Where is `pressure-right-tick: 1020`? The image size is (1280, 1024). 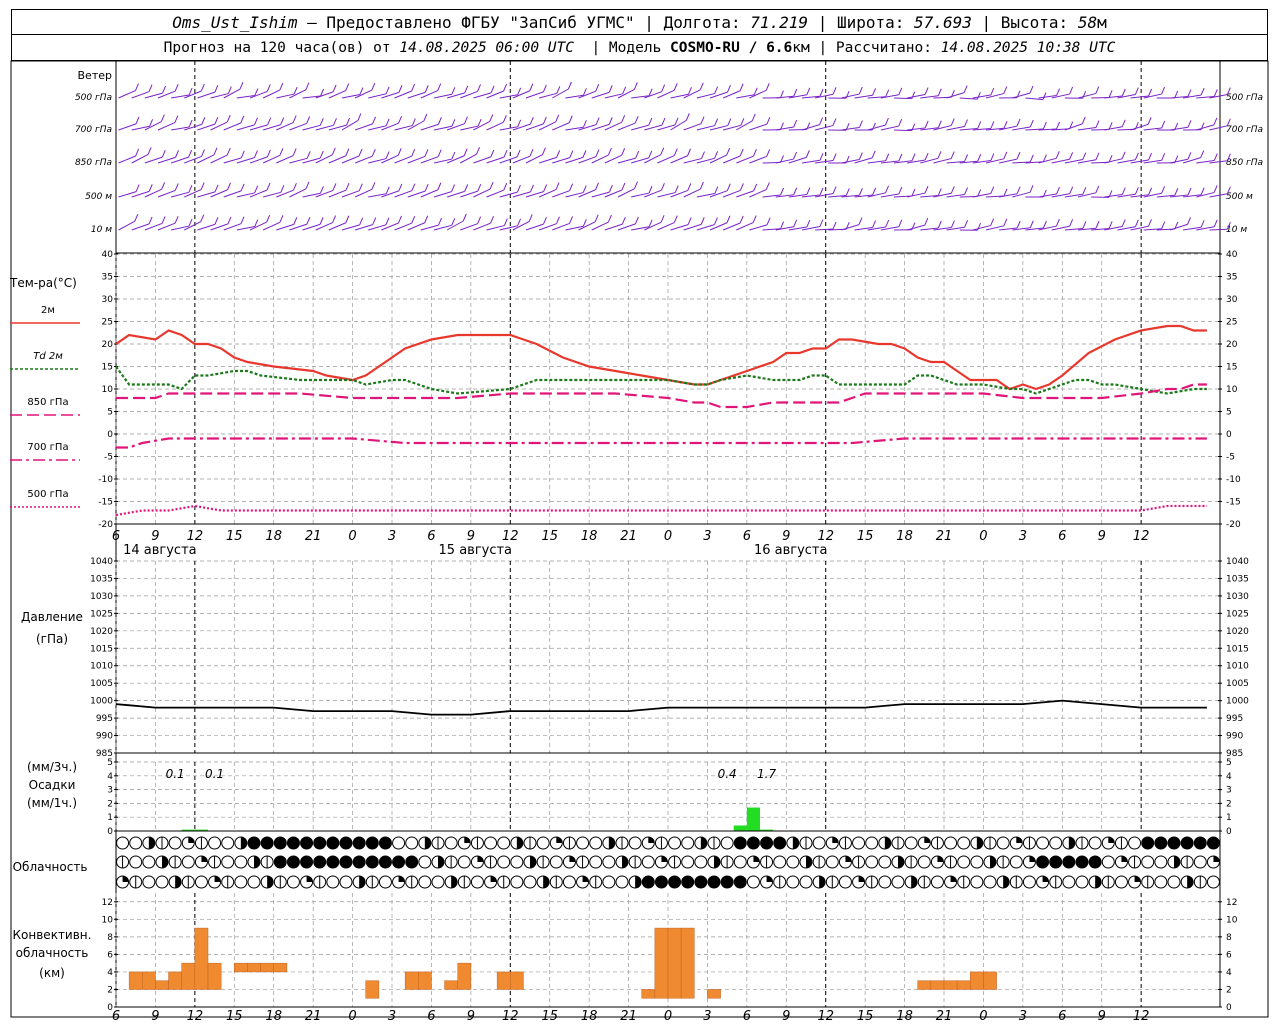 pressure-right-tick: 1020 is located at coordinates (1237, 632).